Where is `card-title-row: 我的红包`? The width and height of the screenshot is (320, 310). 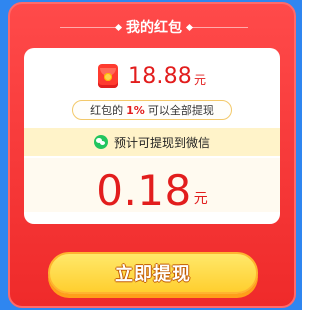 card-title-row: 我的红包 is located at coordinates (154, 27).